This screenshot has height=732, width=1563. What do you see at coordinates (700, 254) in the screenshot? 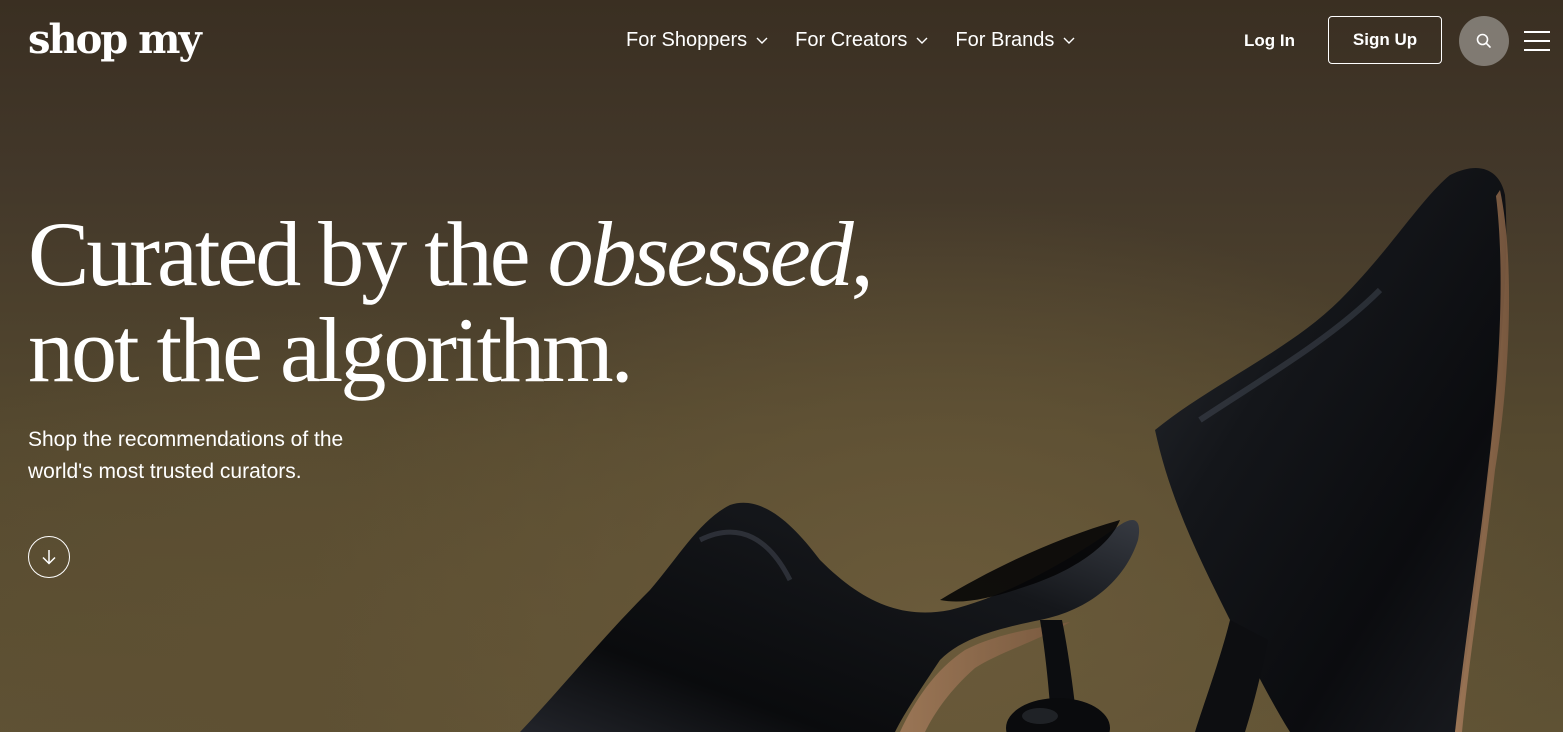
I see `headline-emphasis: obsessed` at bounding box center [700, 254].